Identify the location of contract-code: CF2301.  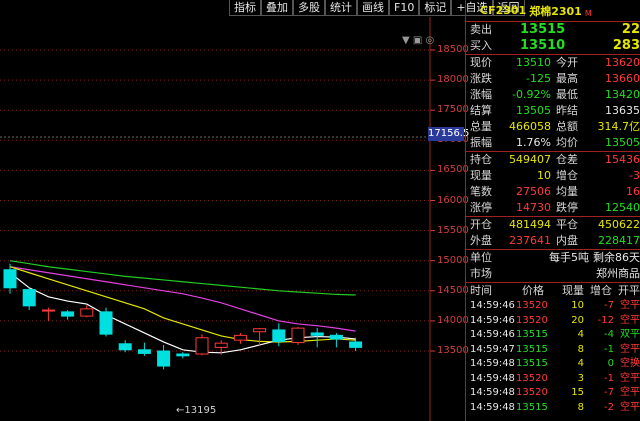
(503, 10).